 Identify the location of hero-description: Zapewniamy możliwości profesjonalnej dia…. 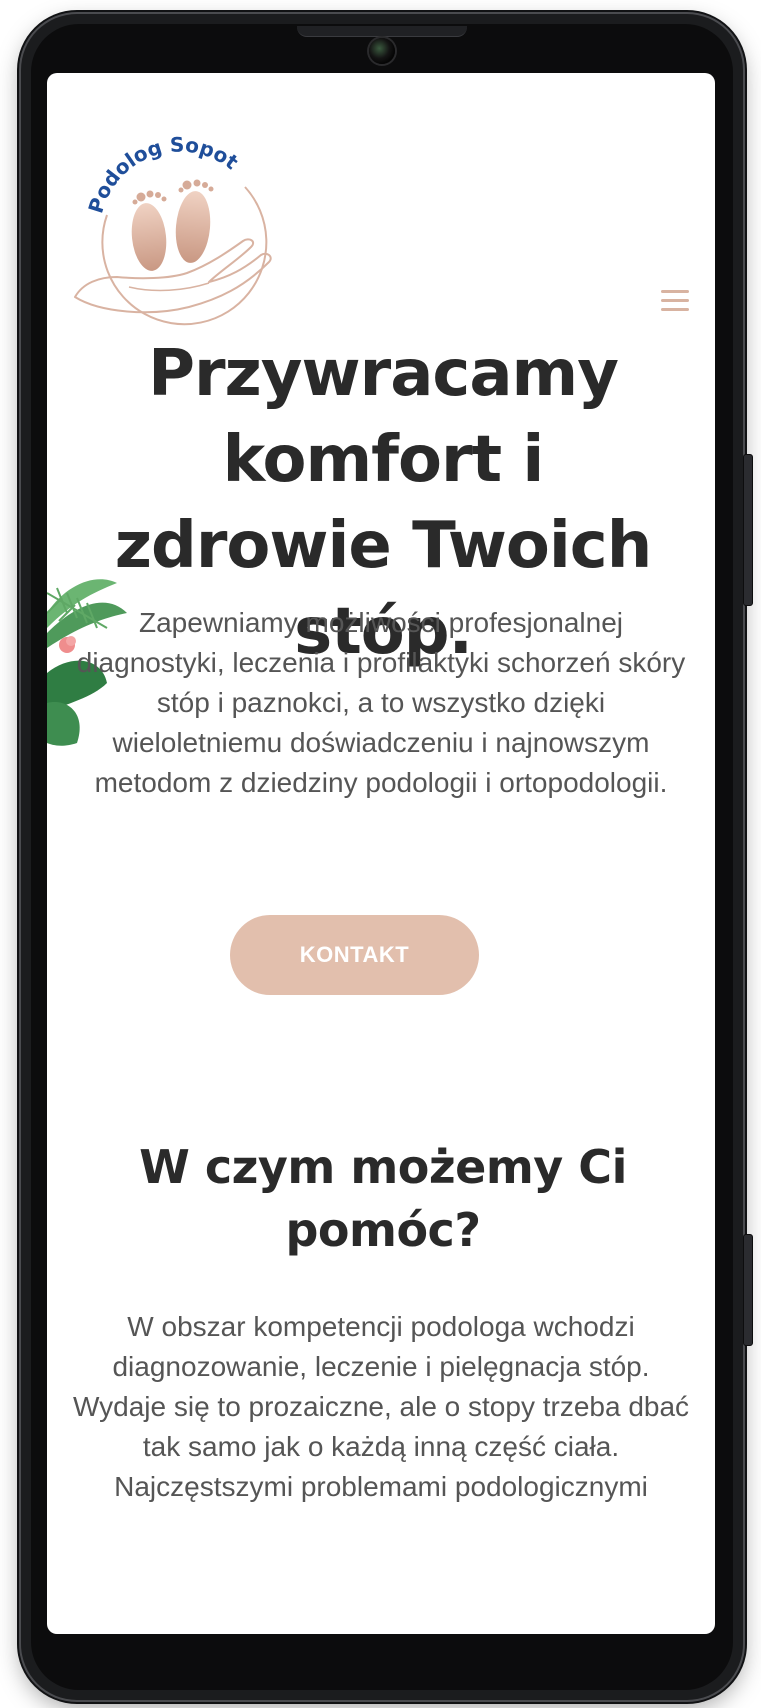
(381, 702).